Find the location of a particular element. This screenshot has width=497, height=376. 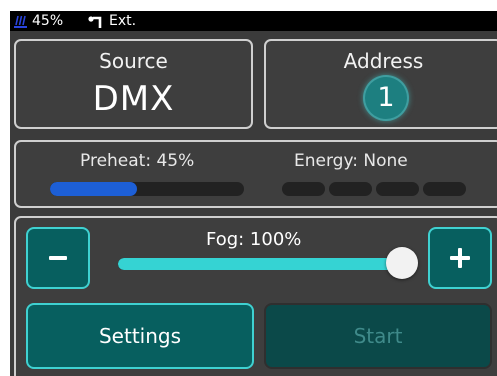

source-card: Source DMX is located at coordinates (133, 84).